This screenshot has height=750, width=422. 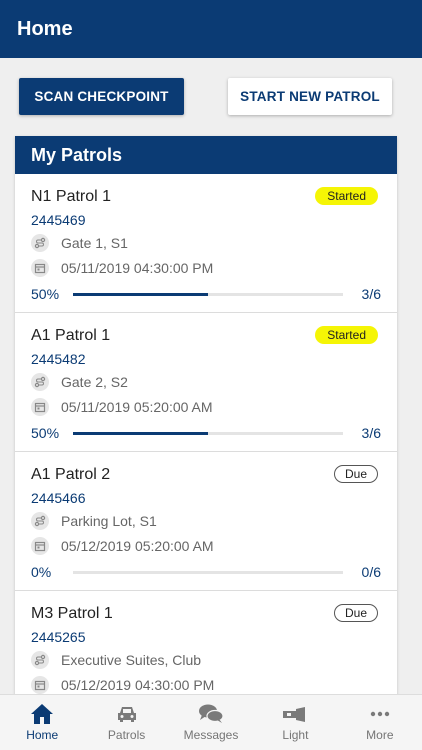 What do you see at coordinates (58, 498) in the screenshot?
I see `patrol-id: 2445466` at bounding box center [58, 498].